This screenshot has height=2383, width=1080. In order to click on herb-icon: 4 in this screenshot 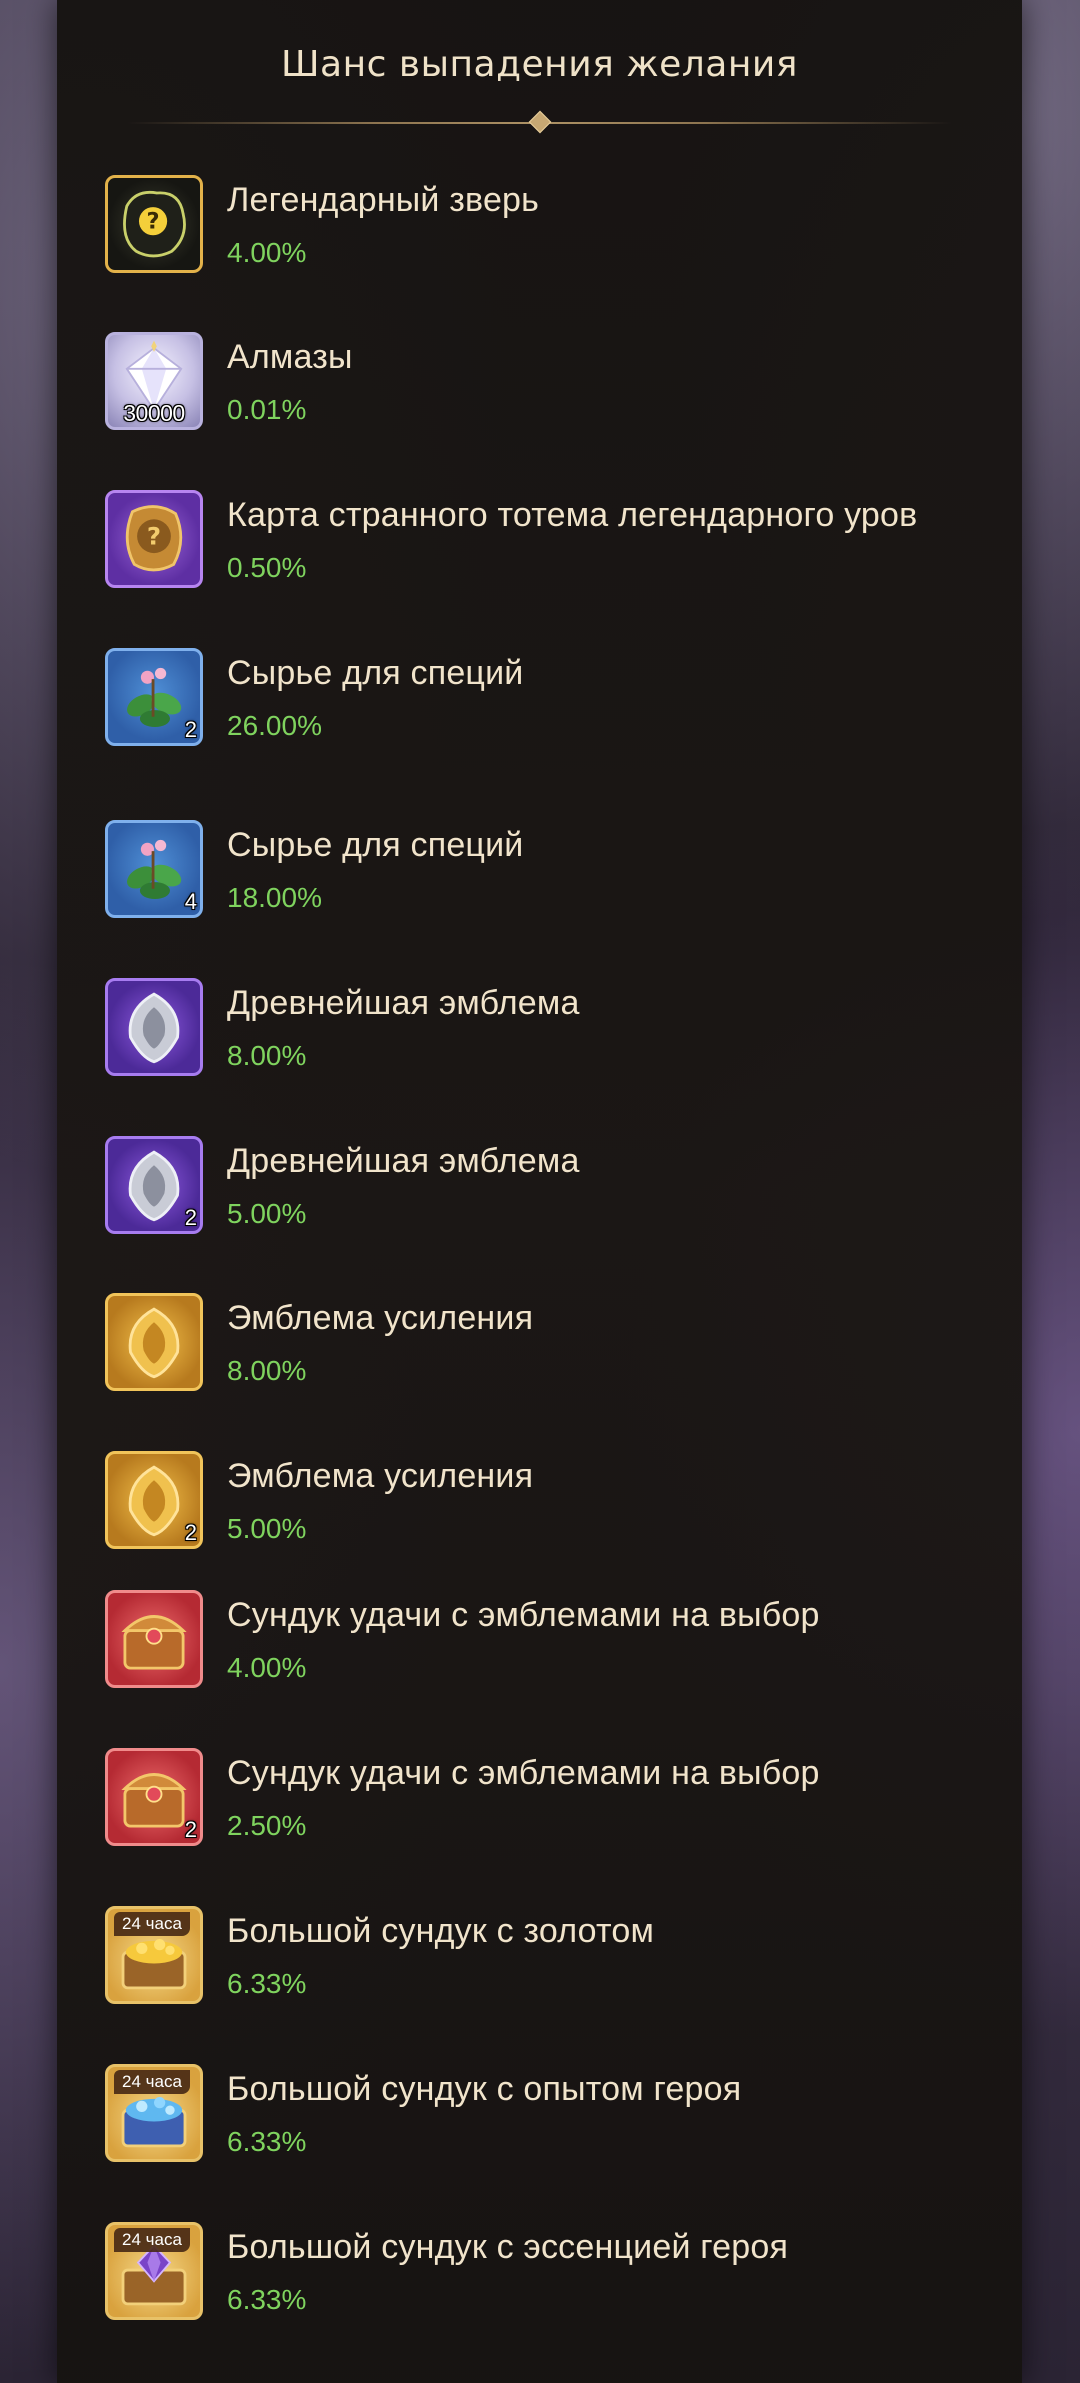, I will do `click(154, 869)`.